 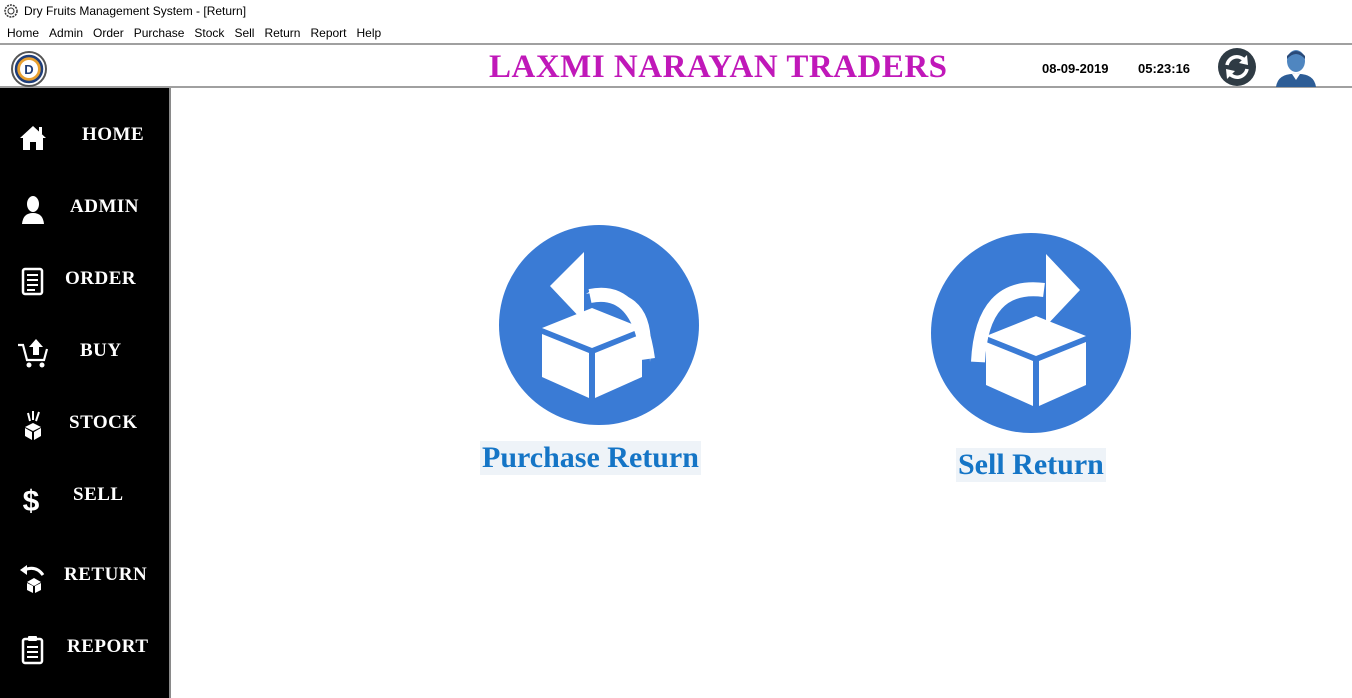 I want to click on sidebar-item-buy: BUY, so click(x=84, y=352).